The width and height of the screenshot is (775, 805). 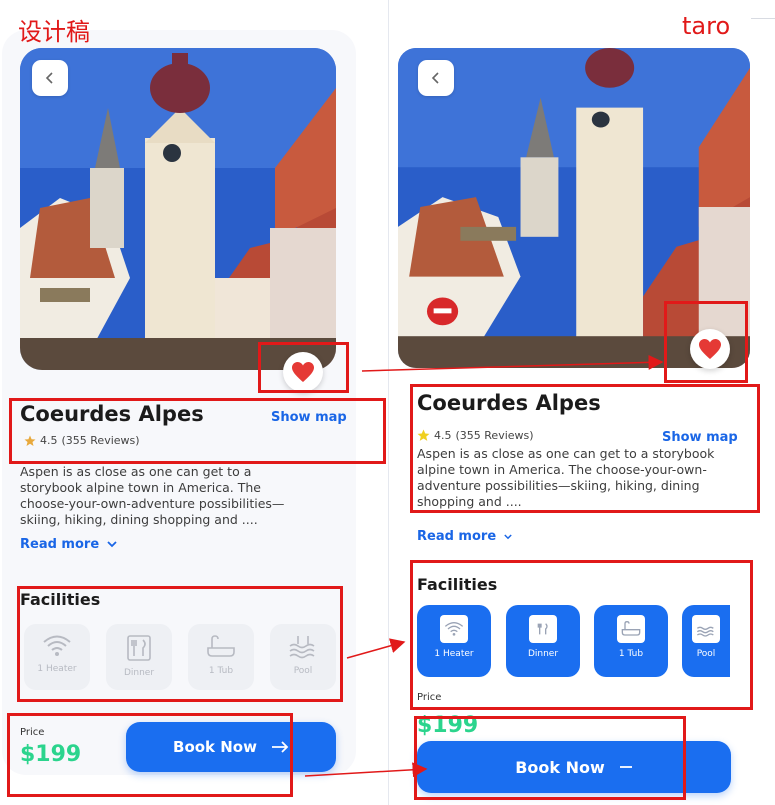 What do you see at coordinates (54, 32) in the screenshot?
I see `design-label: 设计稿` at bounding box center [54, 32].